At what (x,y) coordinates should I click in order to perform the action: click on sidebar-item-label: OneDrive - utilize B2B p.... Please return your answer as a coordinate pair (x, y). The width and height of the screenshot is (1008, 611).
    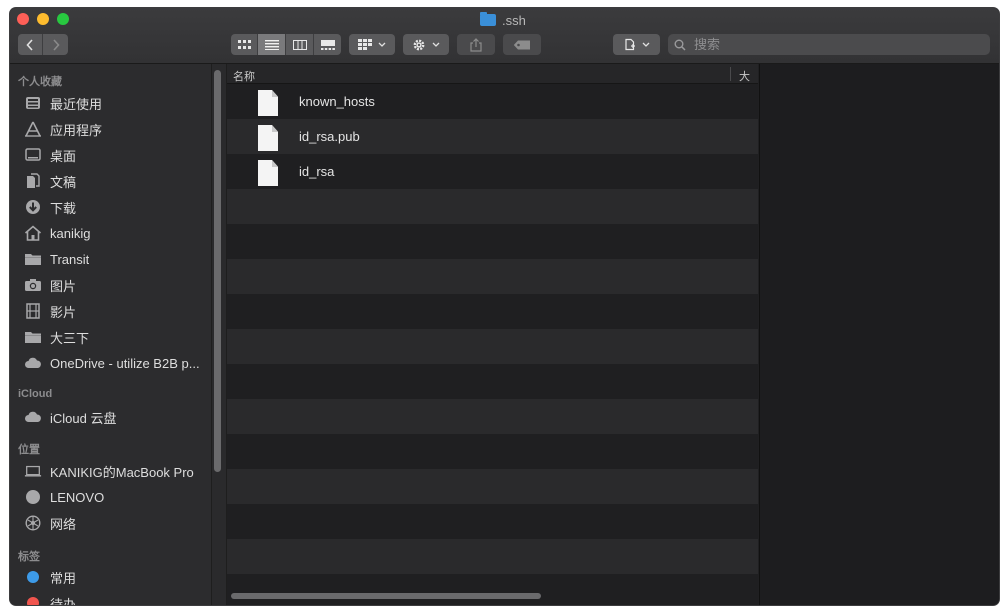
    Looking at the image, I should click on (125, 363).